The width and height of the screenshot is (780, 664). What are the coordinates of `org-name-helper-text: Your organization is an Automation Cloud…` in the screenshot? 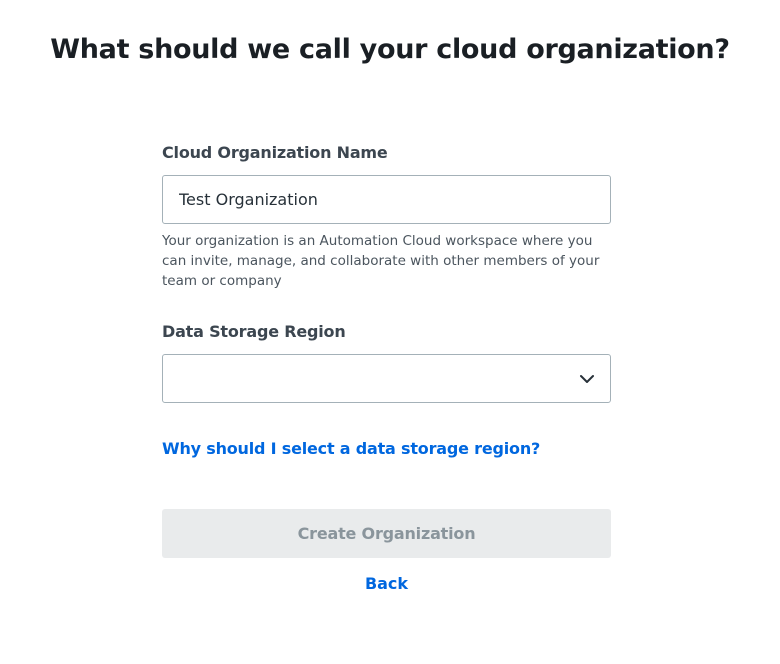 It's located at (381, 261).